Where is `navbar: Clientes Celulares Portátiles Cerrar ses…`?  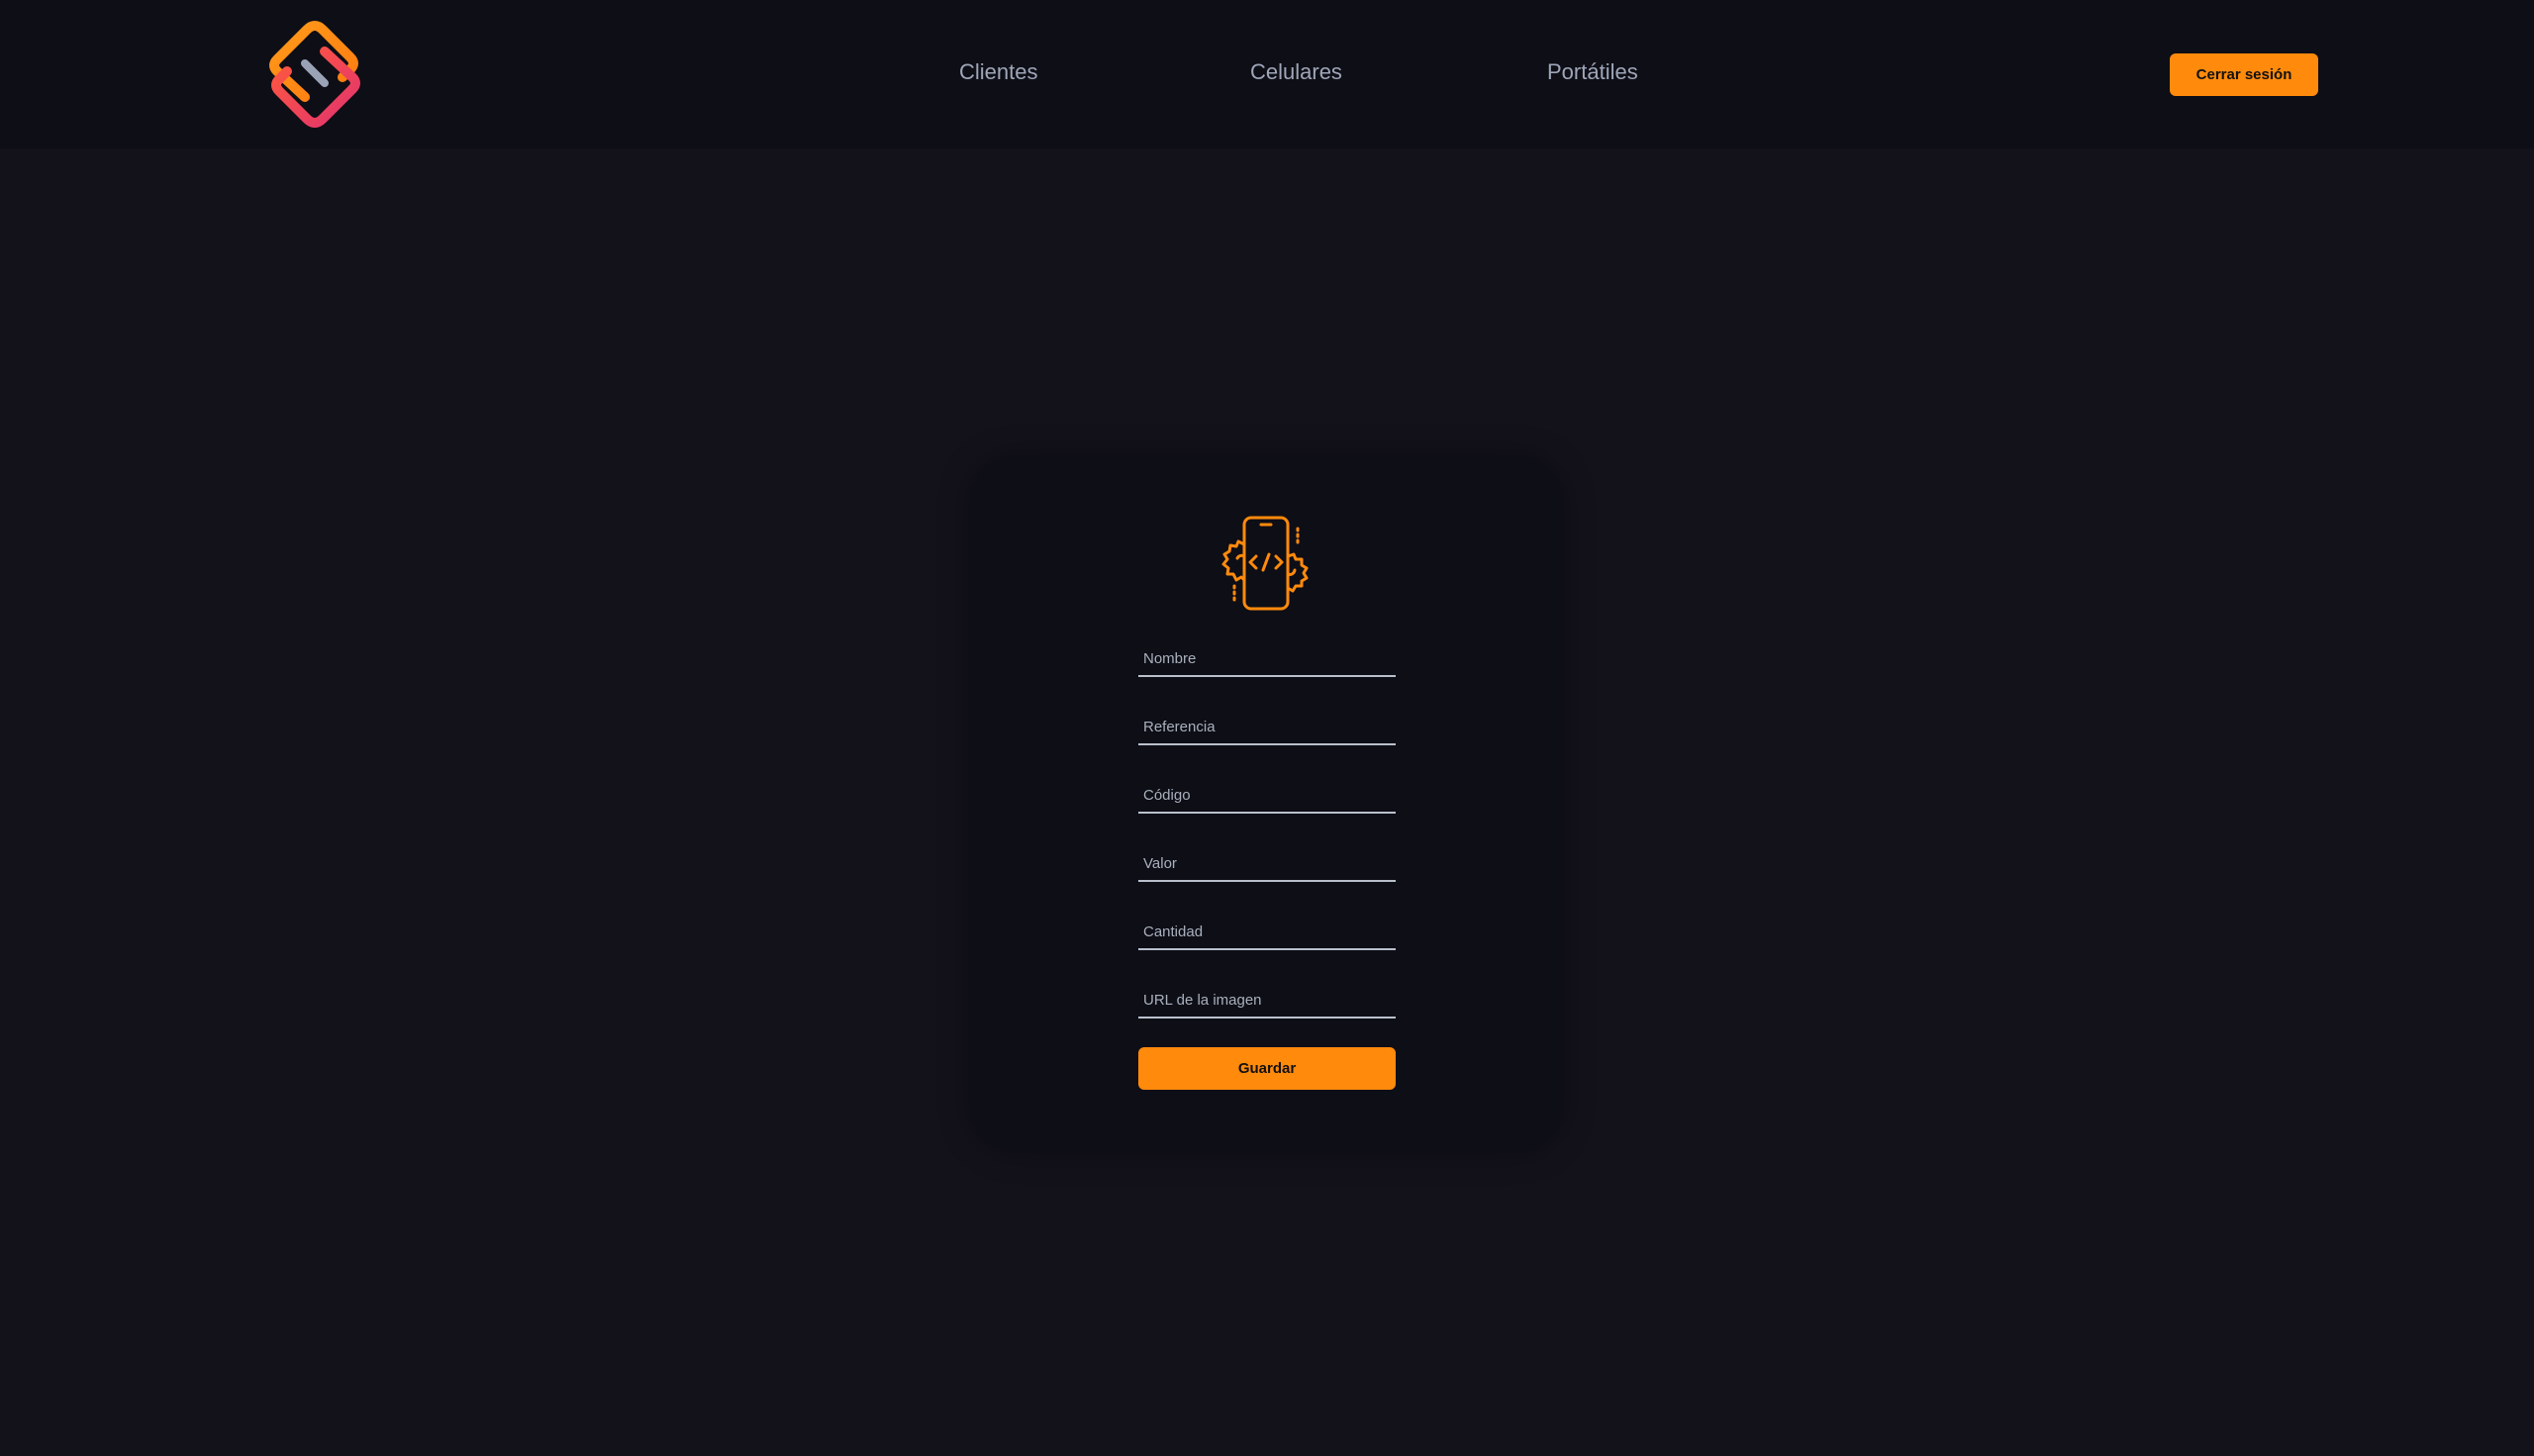
navbar: Clientes Celulares Portátiles Cerrar ses… is located at coordinates (1267, 74).